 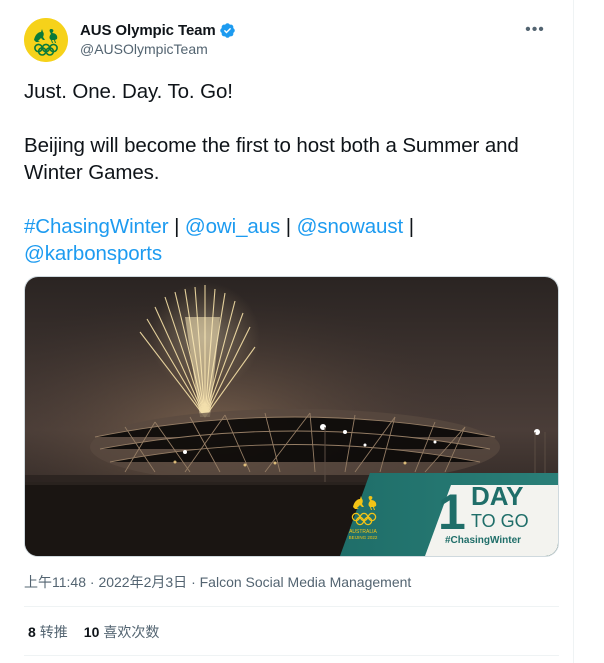 I want to click on tweet-time: 上午11:48, so click(x=55, y=582).